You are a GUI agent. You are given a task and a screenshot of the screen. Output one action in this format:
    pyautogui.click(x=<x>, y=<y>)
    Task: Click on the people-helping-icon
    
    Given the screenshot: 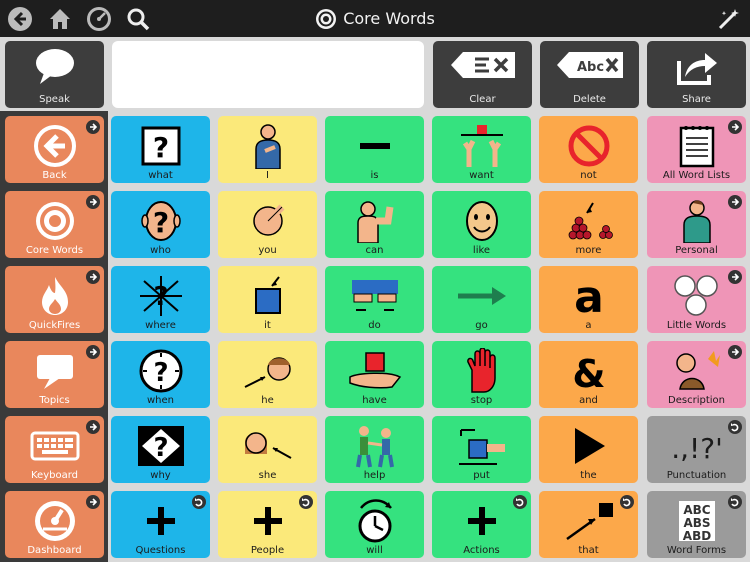 What is the action you would take?
    pyautogui.click(x=374, y=446)
    